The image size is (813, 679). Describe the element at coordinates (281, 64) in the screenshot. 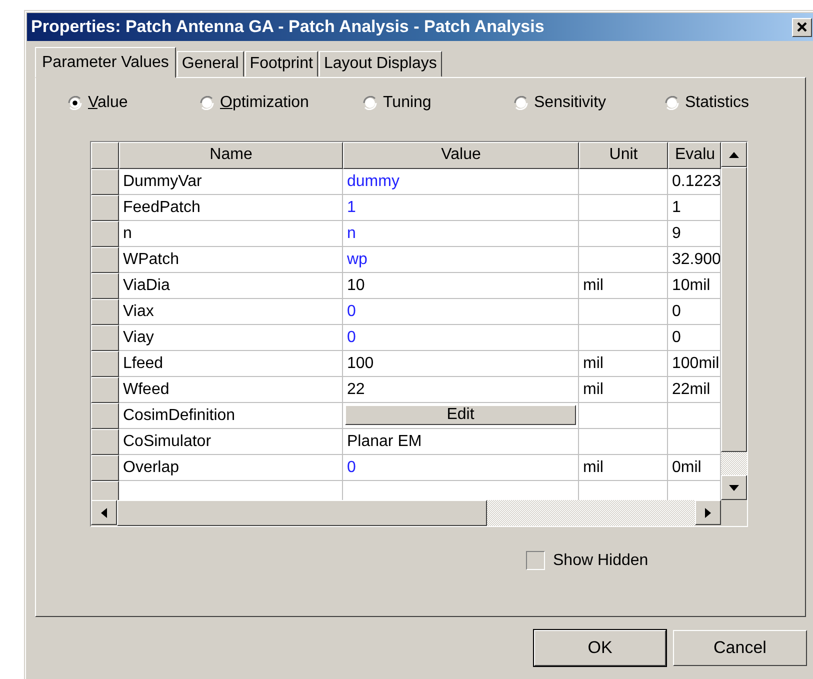

I see `tab: Footprint` at that location.